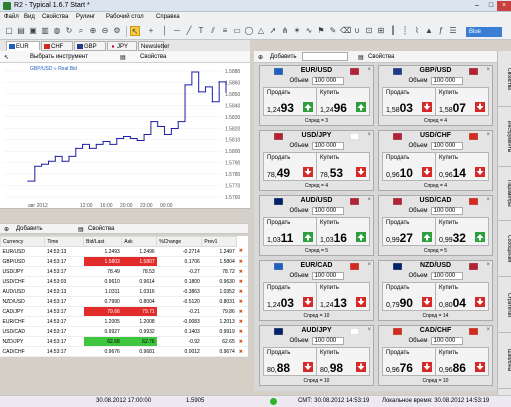 The height and width of the screenshot is (407, 511). What do you see at coordinates (55, 17) in the screenshot?
I see `menu-properties: Свойства` at bounding box center [55, 17].